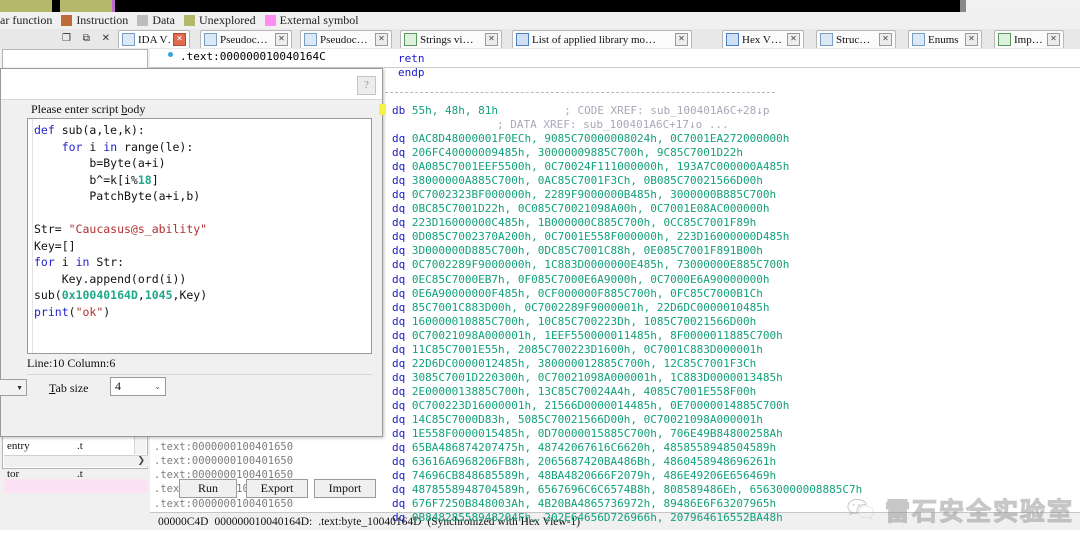 Image resolution: width=1080 pixels, height=552 pixels. I want to click on breakpoint-dot-icon, so click(170, 54).